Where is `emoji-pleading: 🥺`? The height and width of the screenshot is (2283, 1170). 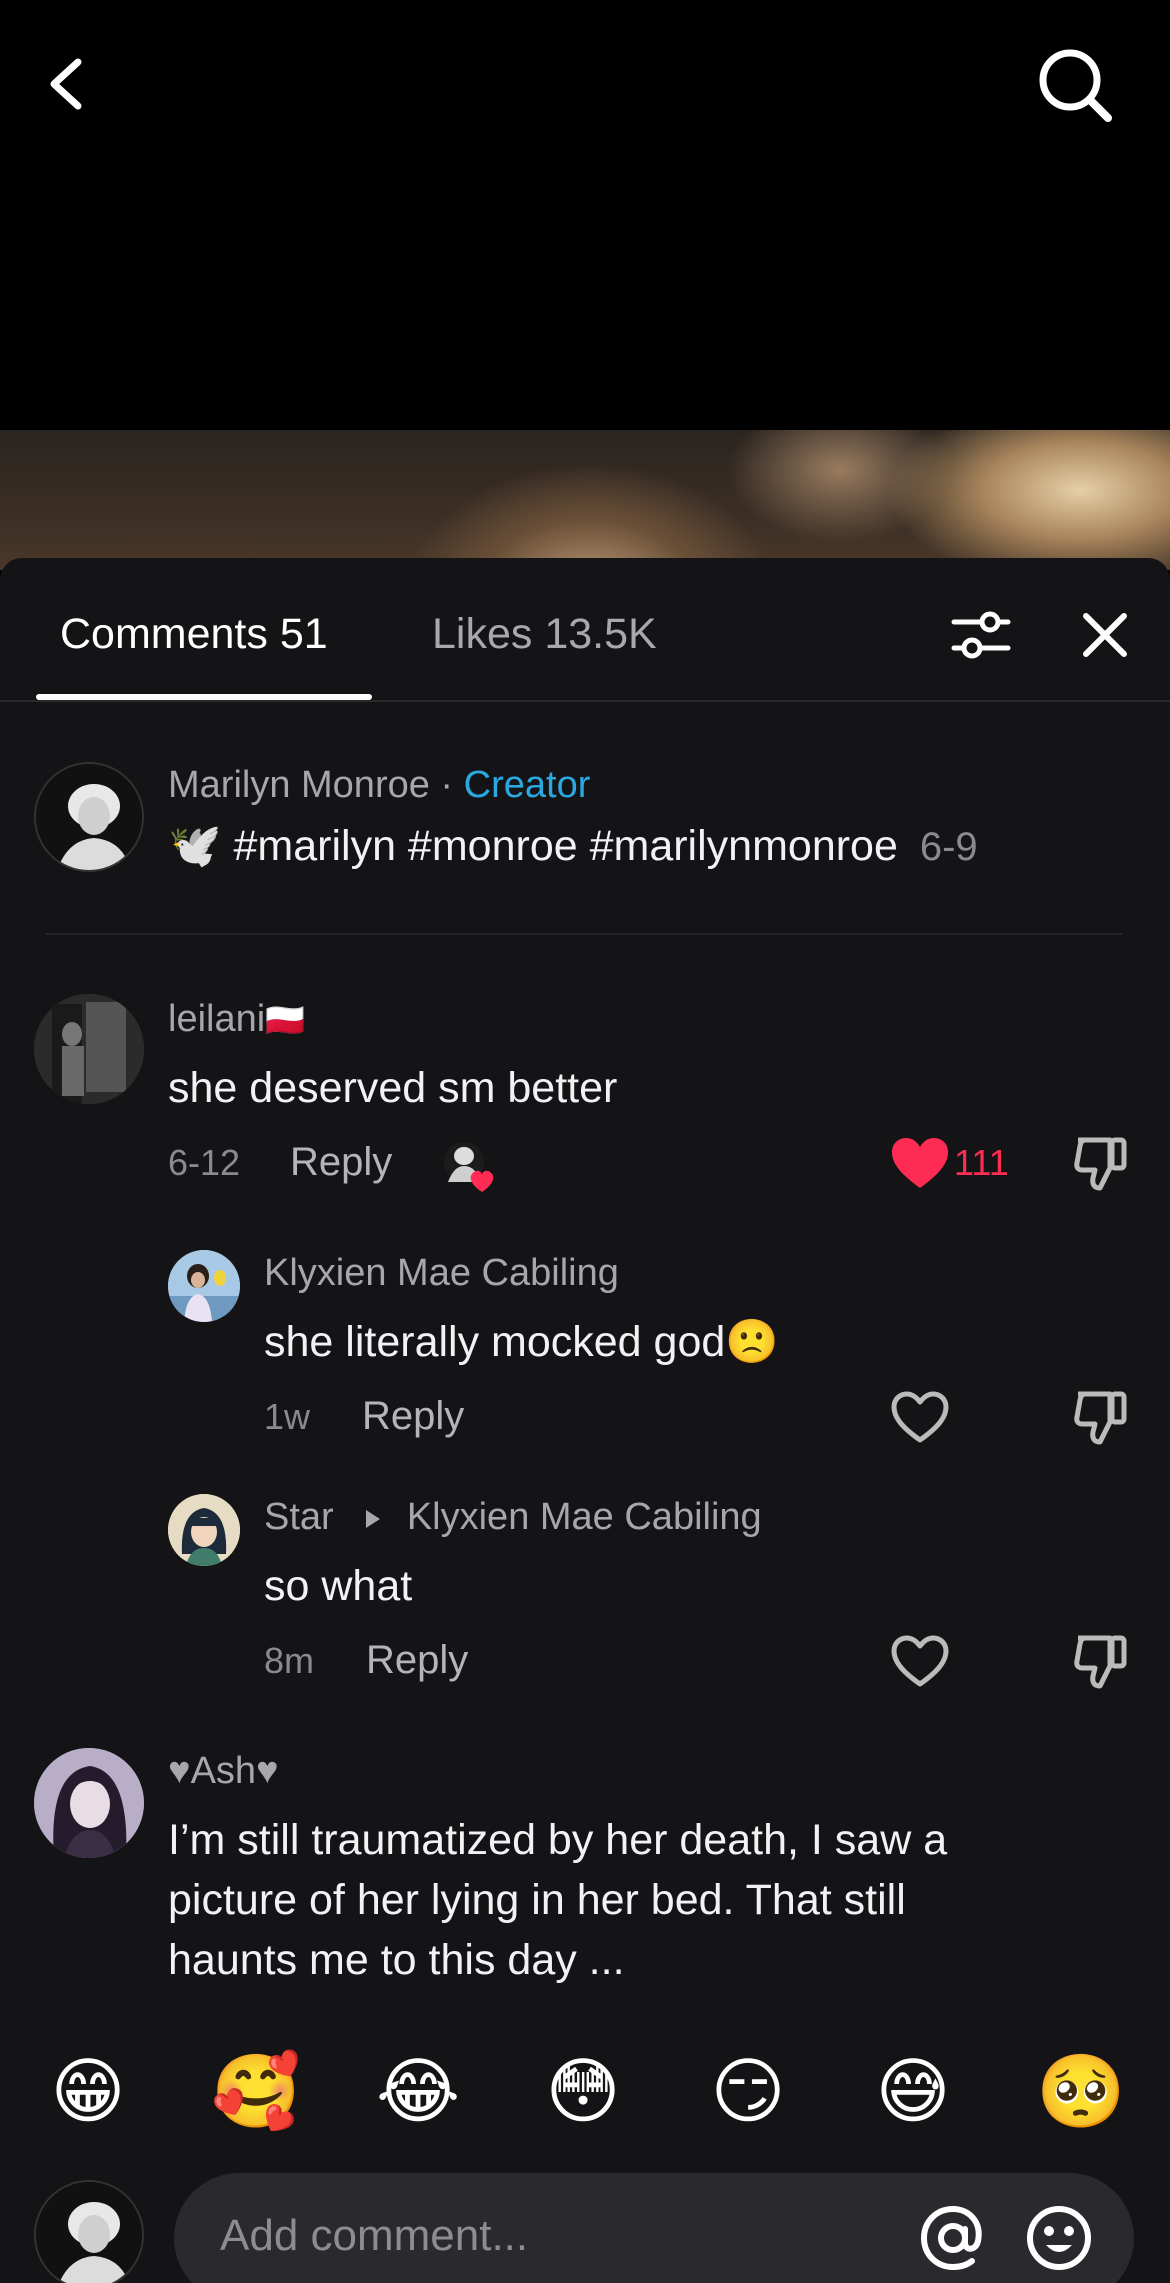 emoji-pleading: 🥺 is located at coordinates (1081, 2092).